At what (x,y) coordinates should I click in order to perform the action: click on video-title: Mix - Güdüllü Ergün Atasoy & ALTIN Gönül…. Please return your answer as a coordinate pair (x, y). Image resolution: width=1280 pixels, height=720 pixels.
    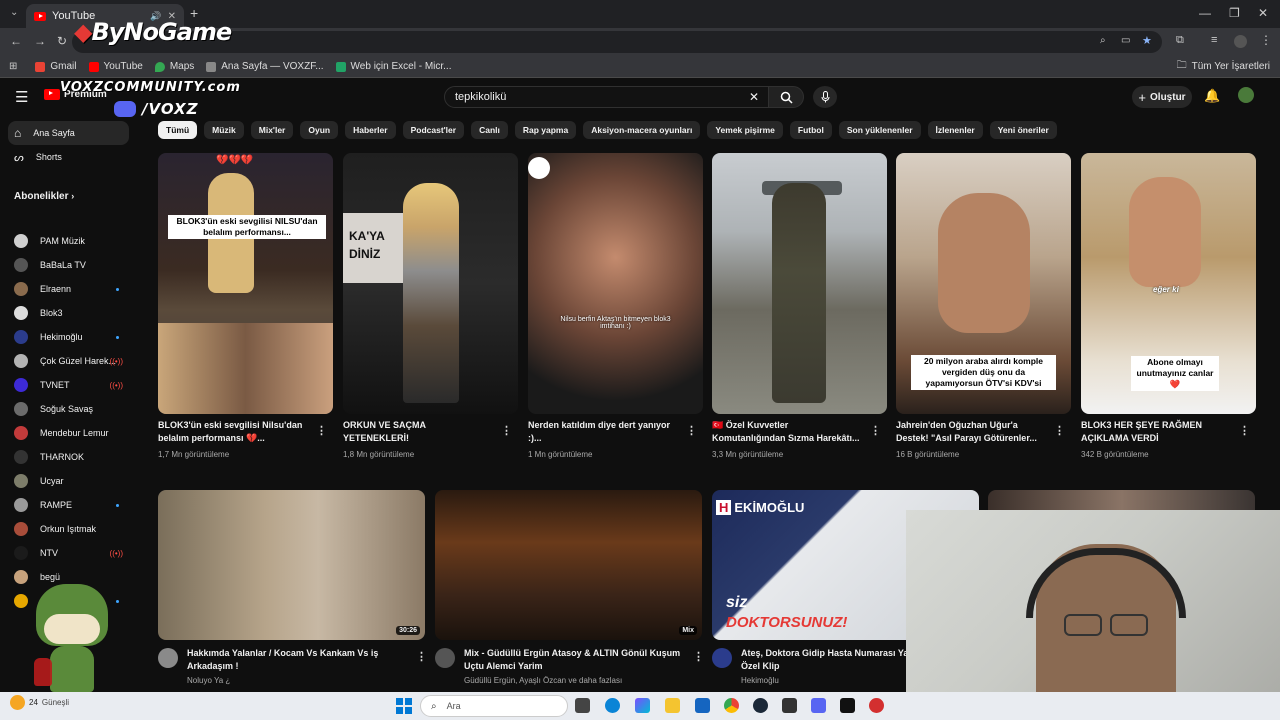
    Looking at the image, I should click on (574, 660).